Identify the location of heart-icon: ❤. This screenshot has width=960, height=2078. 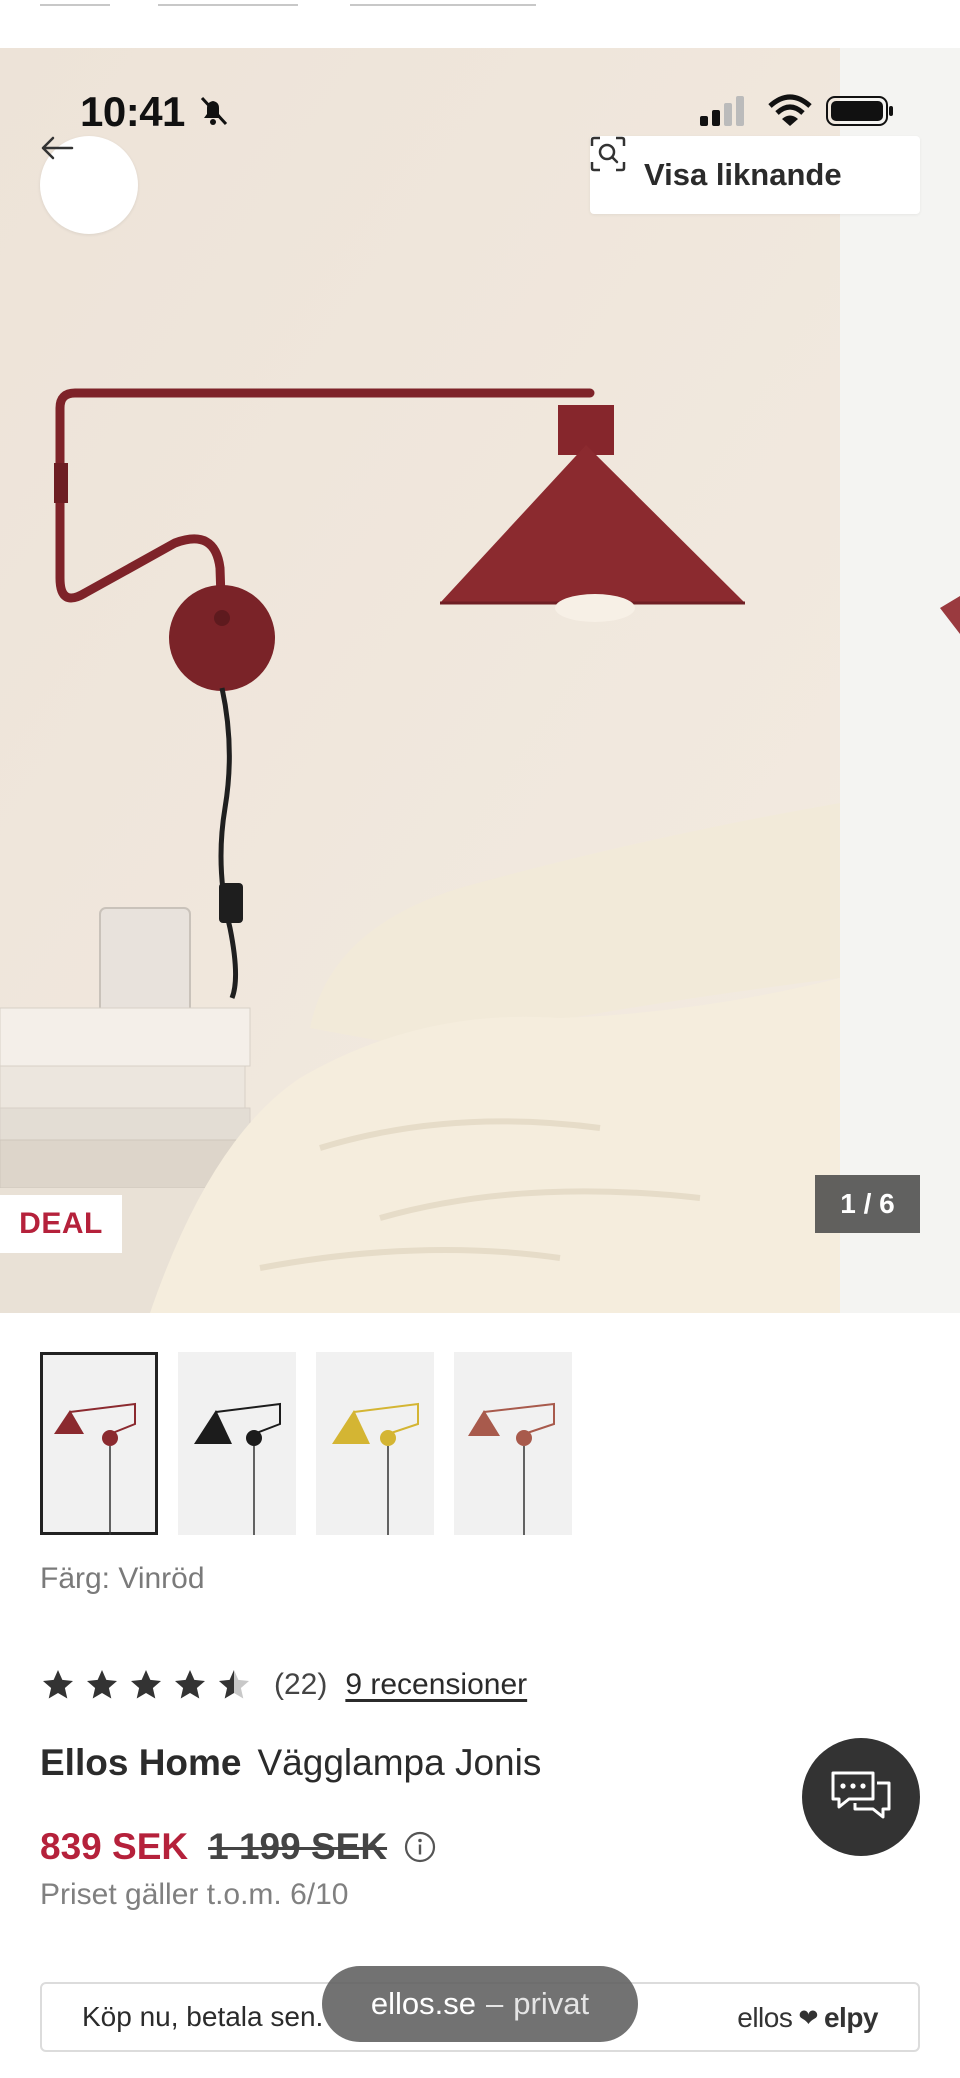
(808, 2018).